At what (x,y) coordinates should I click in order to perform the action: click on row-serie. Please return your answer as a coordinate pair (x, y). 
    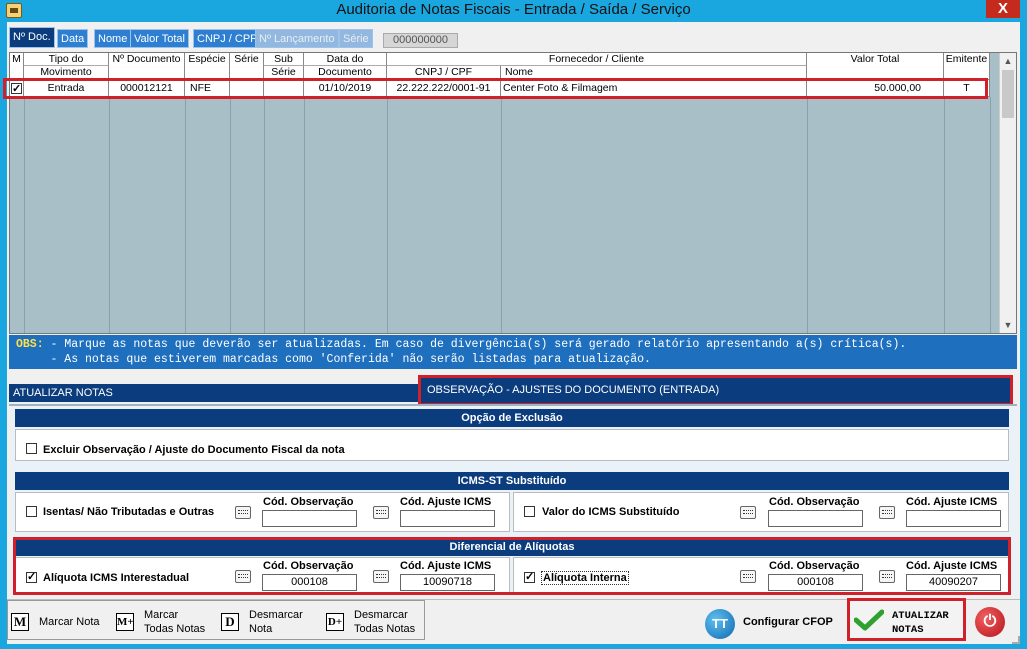
    Looking at the image, I should click on (247, 88).